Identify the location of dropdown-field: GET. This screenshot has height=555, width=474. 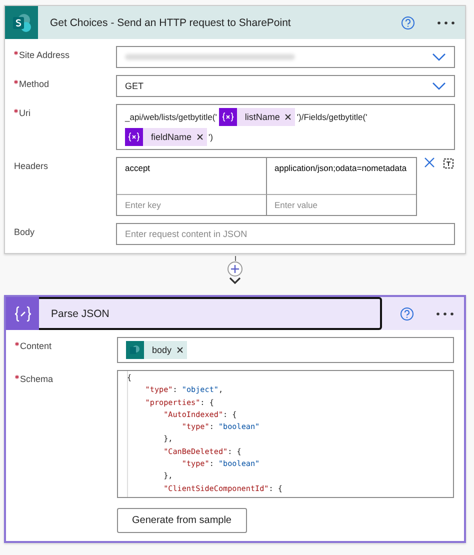
(285, 86).